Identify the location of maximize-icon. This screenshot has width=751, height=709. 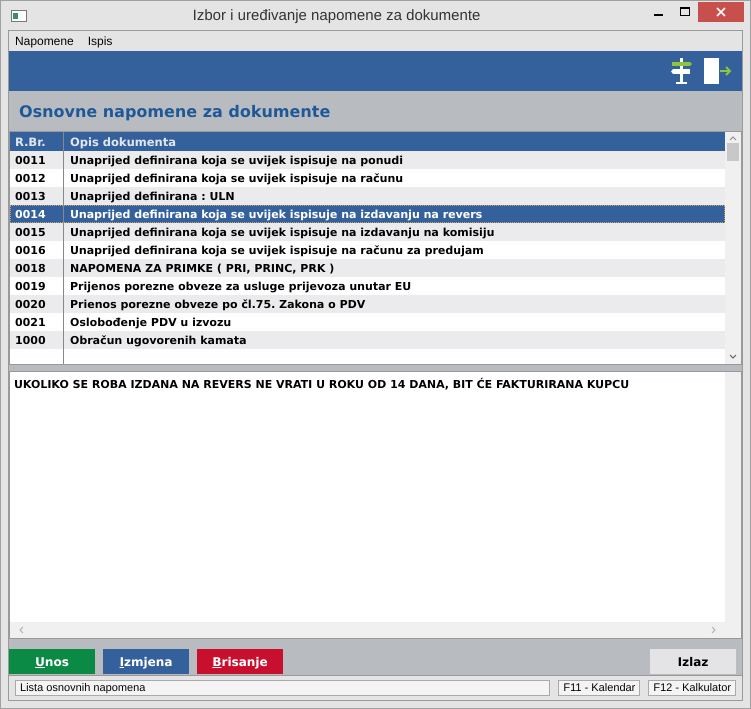
(685, 11).